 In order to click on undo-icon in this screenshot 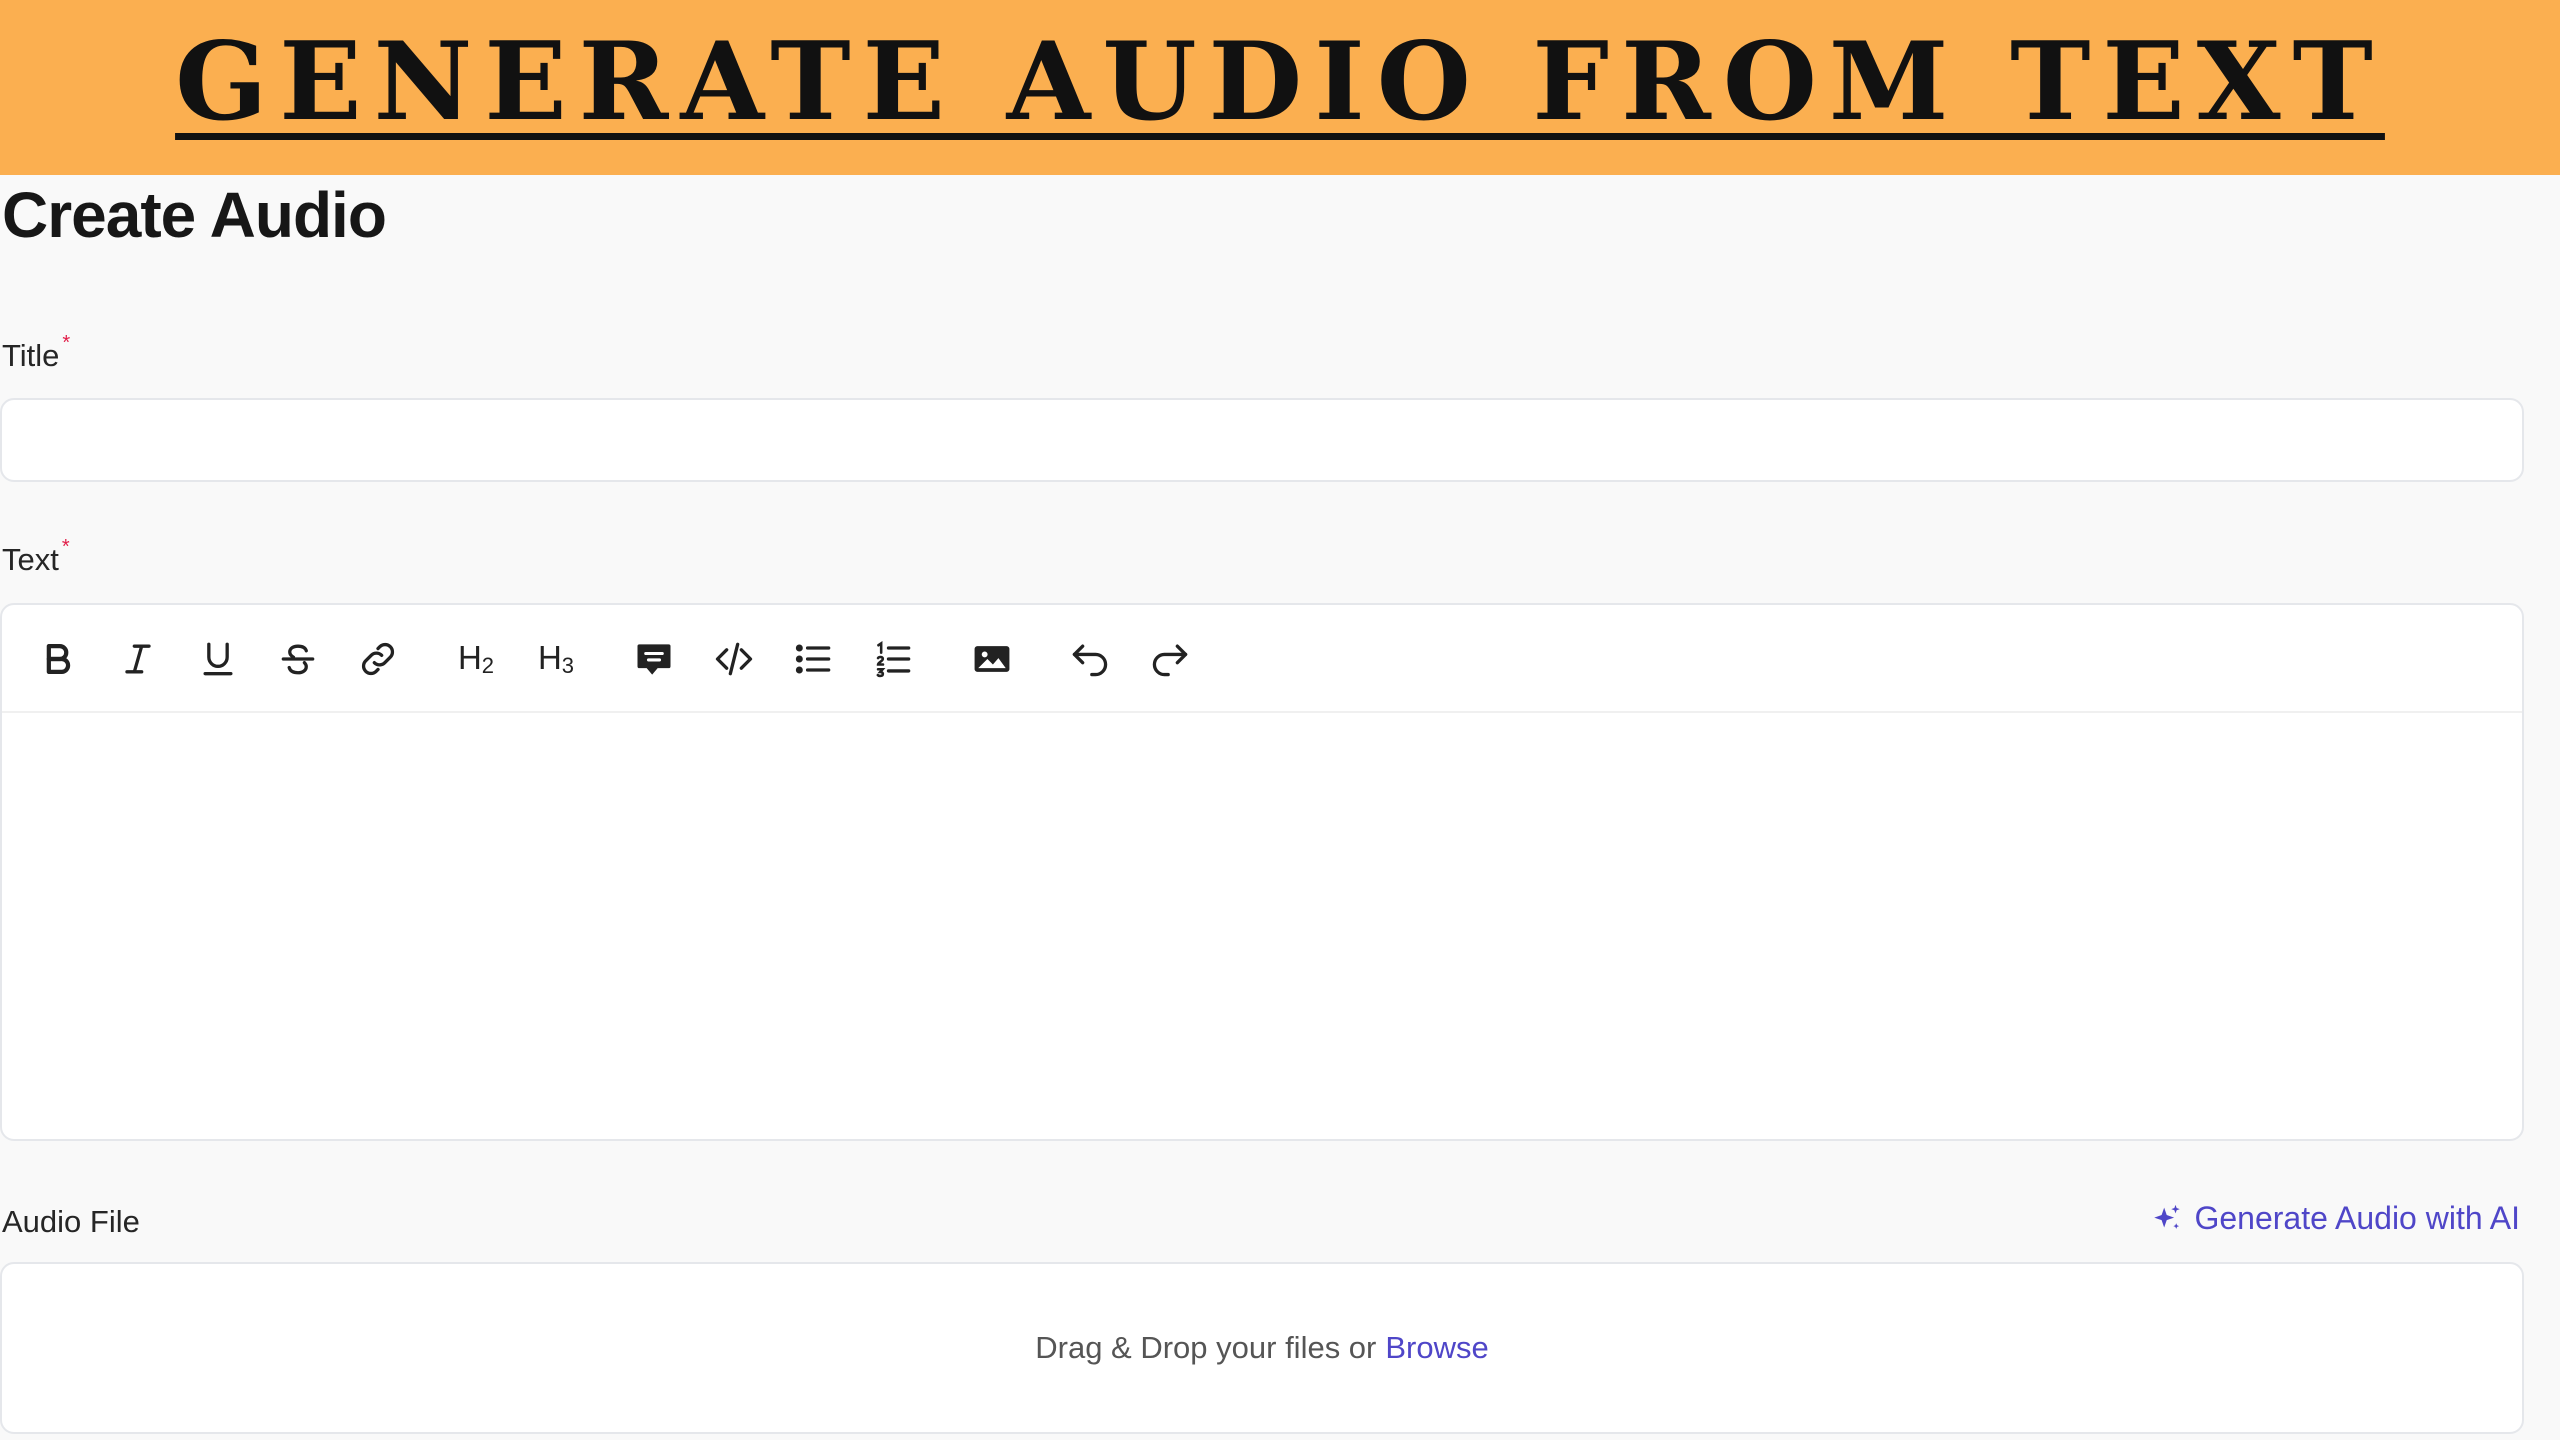, I will do `click(1090, 660)`.